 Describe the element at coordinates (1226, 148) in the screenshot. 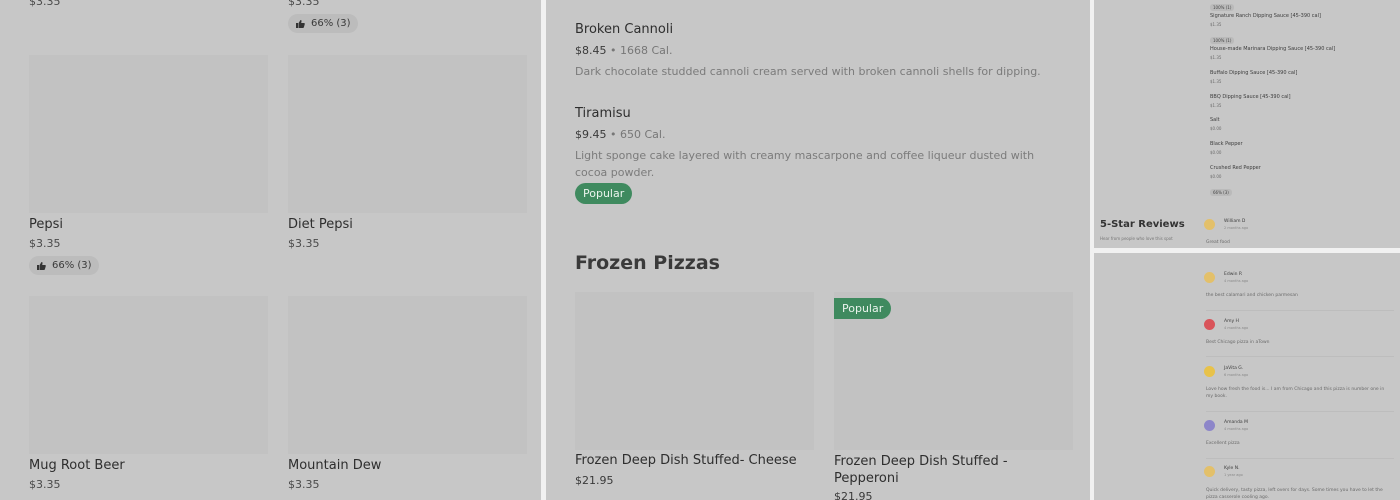

I see `sauce-item: Black Pepper $0.00` at that location.